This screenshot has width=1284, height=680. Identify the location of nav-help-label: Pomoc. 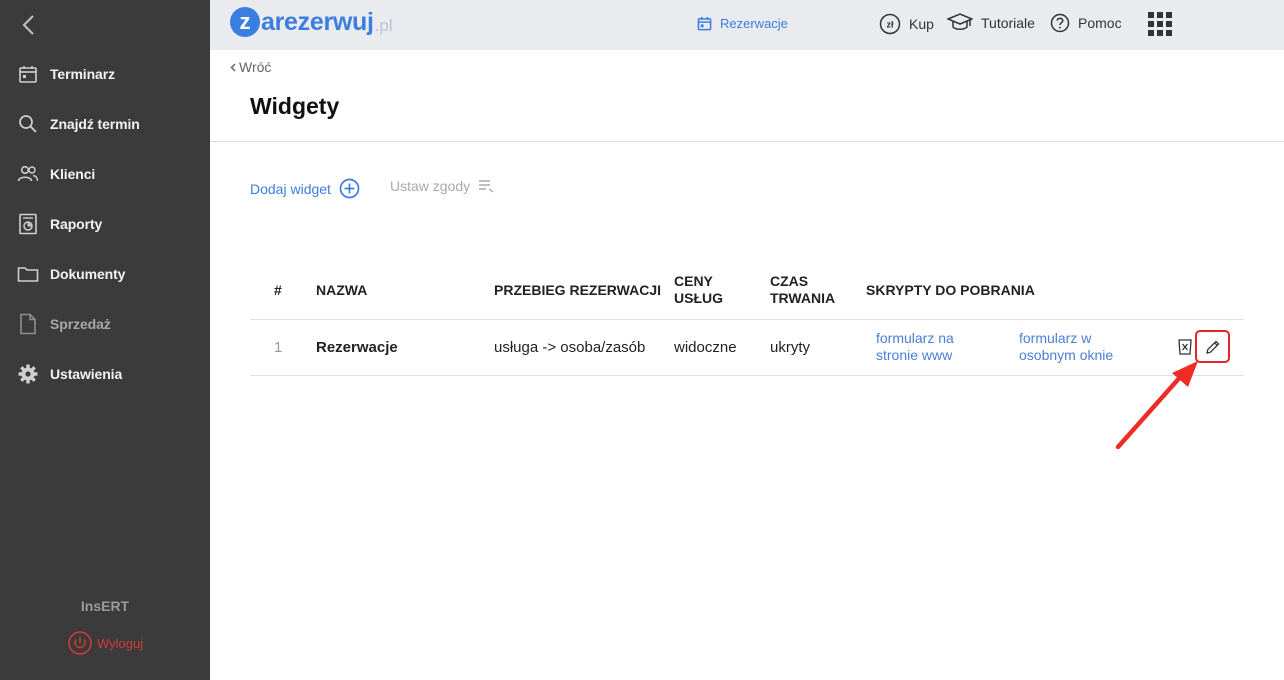
(1100, 23).